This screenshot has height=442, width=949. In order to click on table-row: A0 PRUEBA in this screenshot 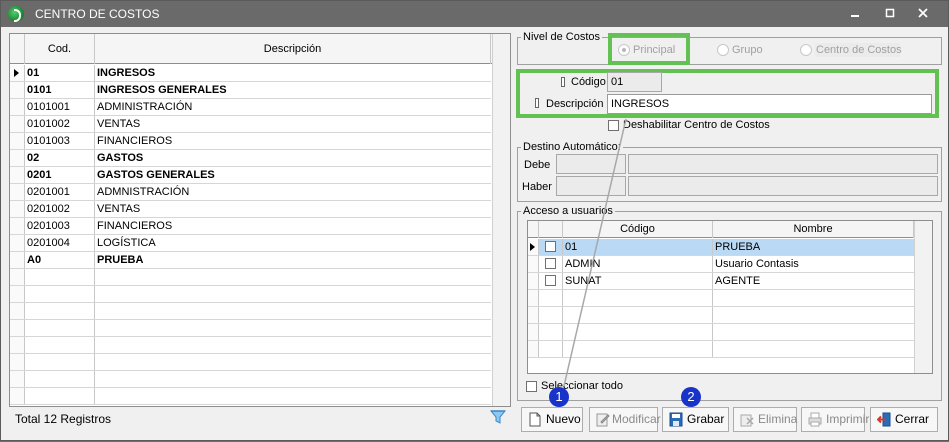, I will do `click(250, 260)`.